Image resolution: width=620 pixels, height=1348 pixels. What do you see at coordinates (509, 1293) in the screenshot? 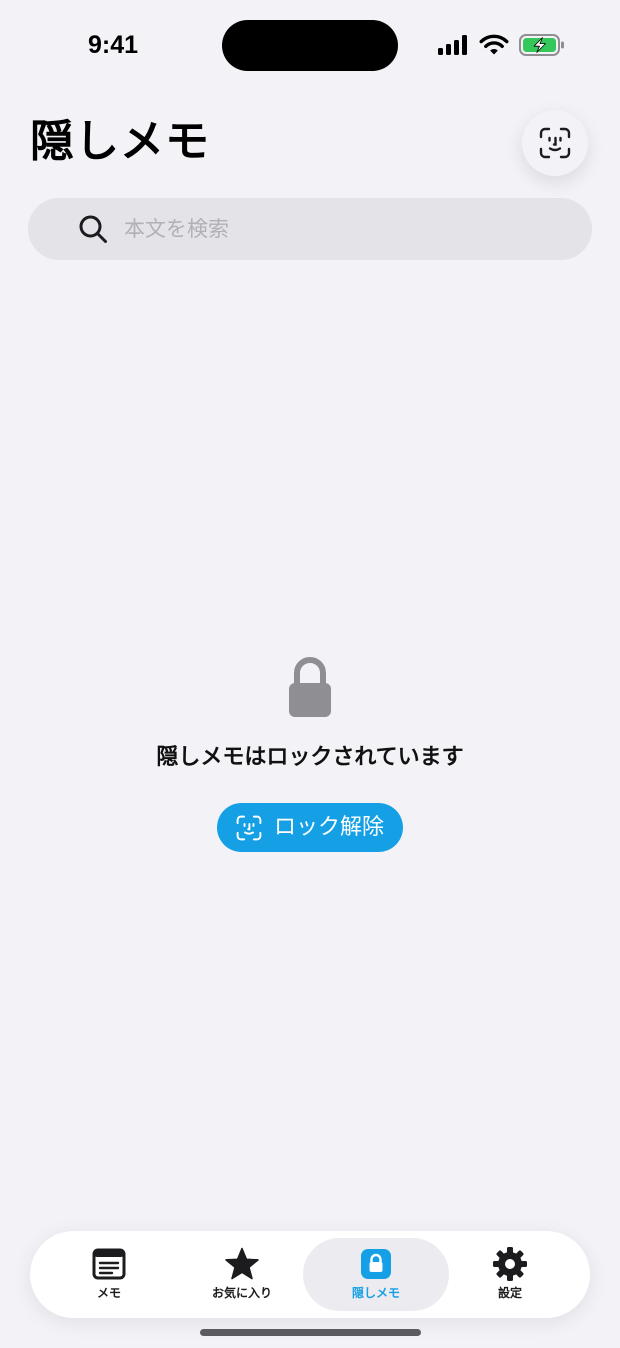
I see `tab-label: 設定` at bounding box center [509, 1293].